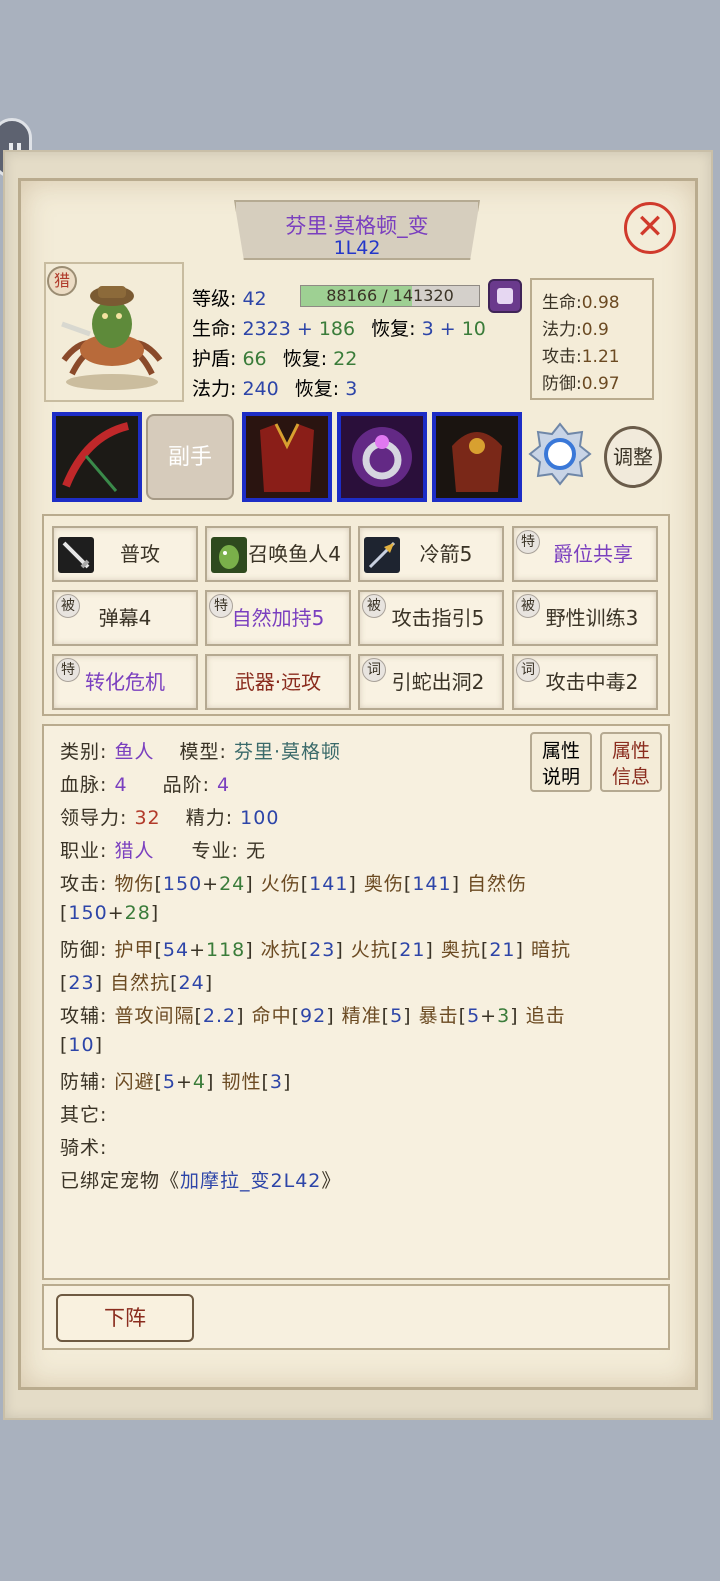  I want to click on nature-bonus: 28, so click(137, 913).